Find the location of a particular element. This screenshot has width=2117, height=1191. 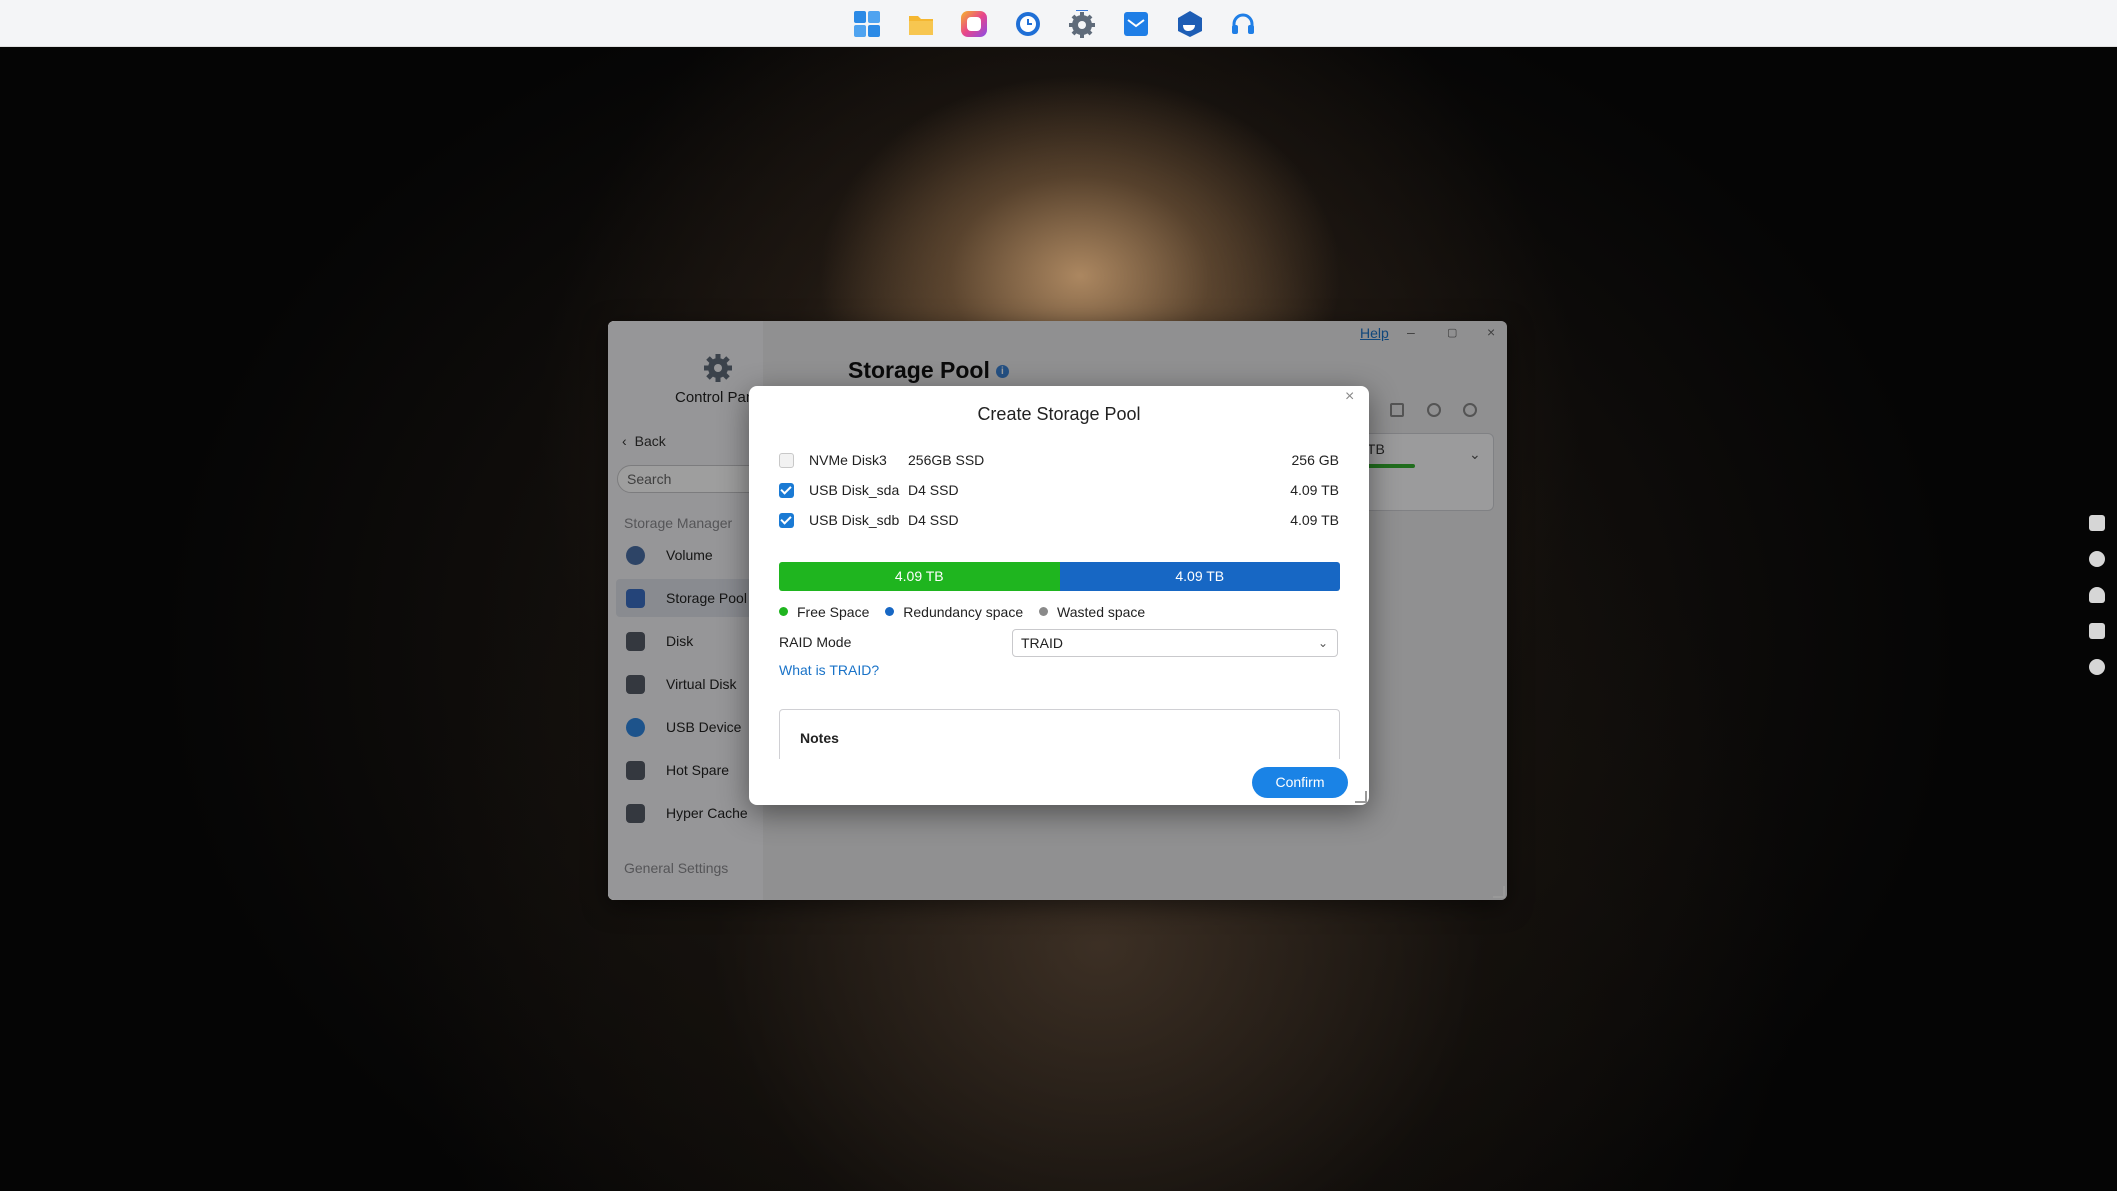

legend-label: Redundancy space is located at coordinates (963, 612).